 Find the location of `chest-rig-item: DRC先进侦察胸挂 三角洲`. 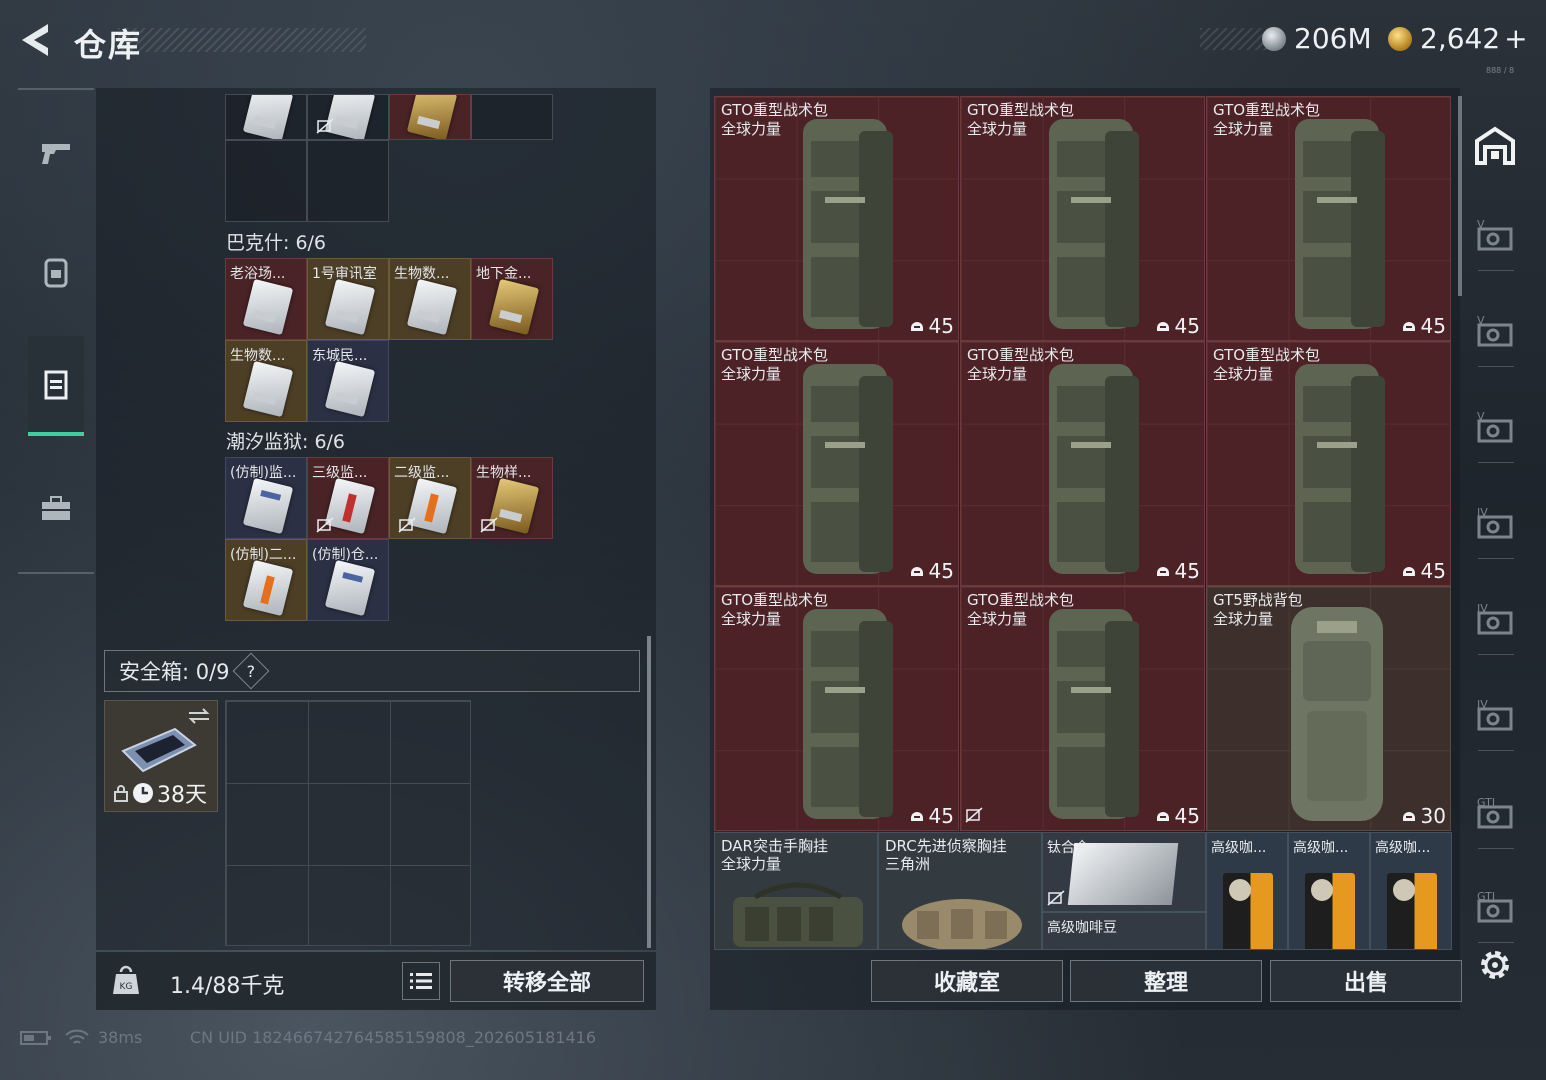

chest-rig-item: DRC先进侦察胸挂 三角洲 is located at coordinates (960, 891).